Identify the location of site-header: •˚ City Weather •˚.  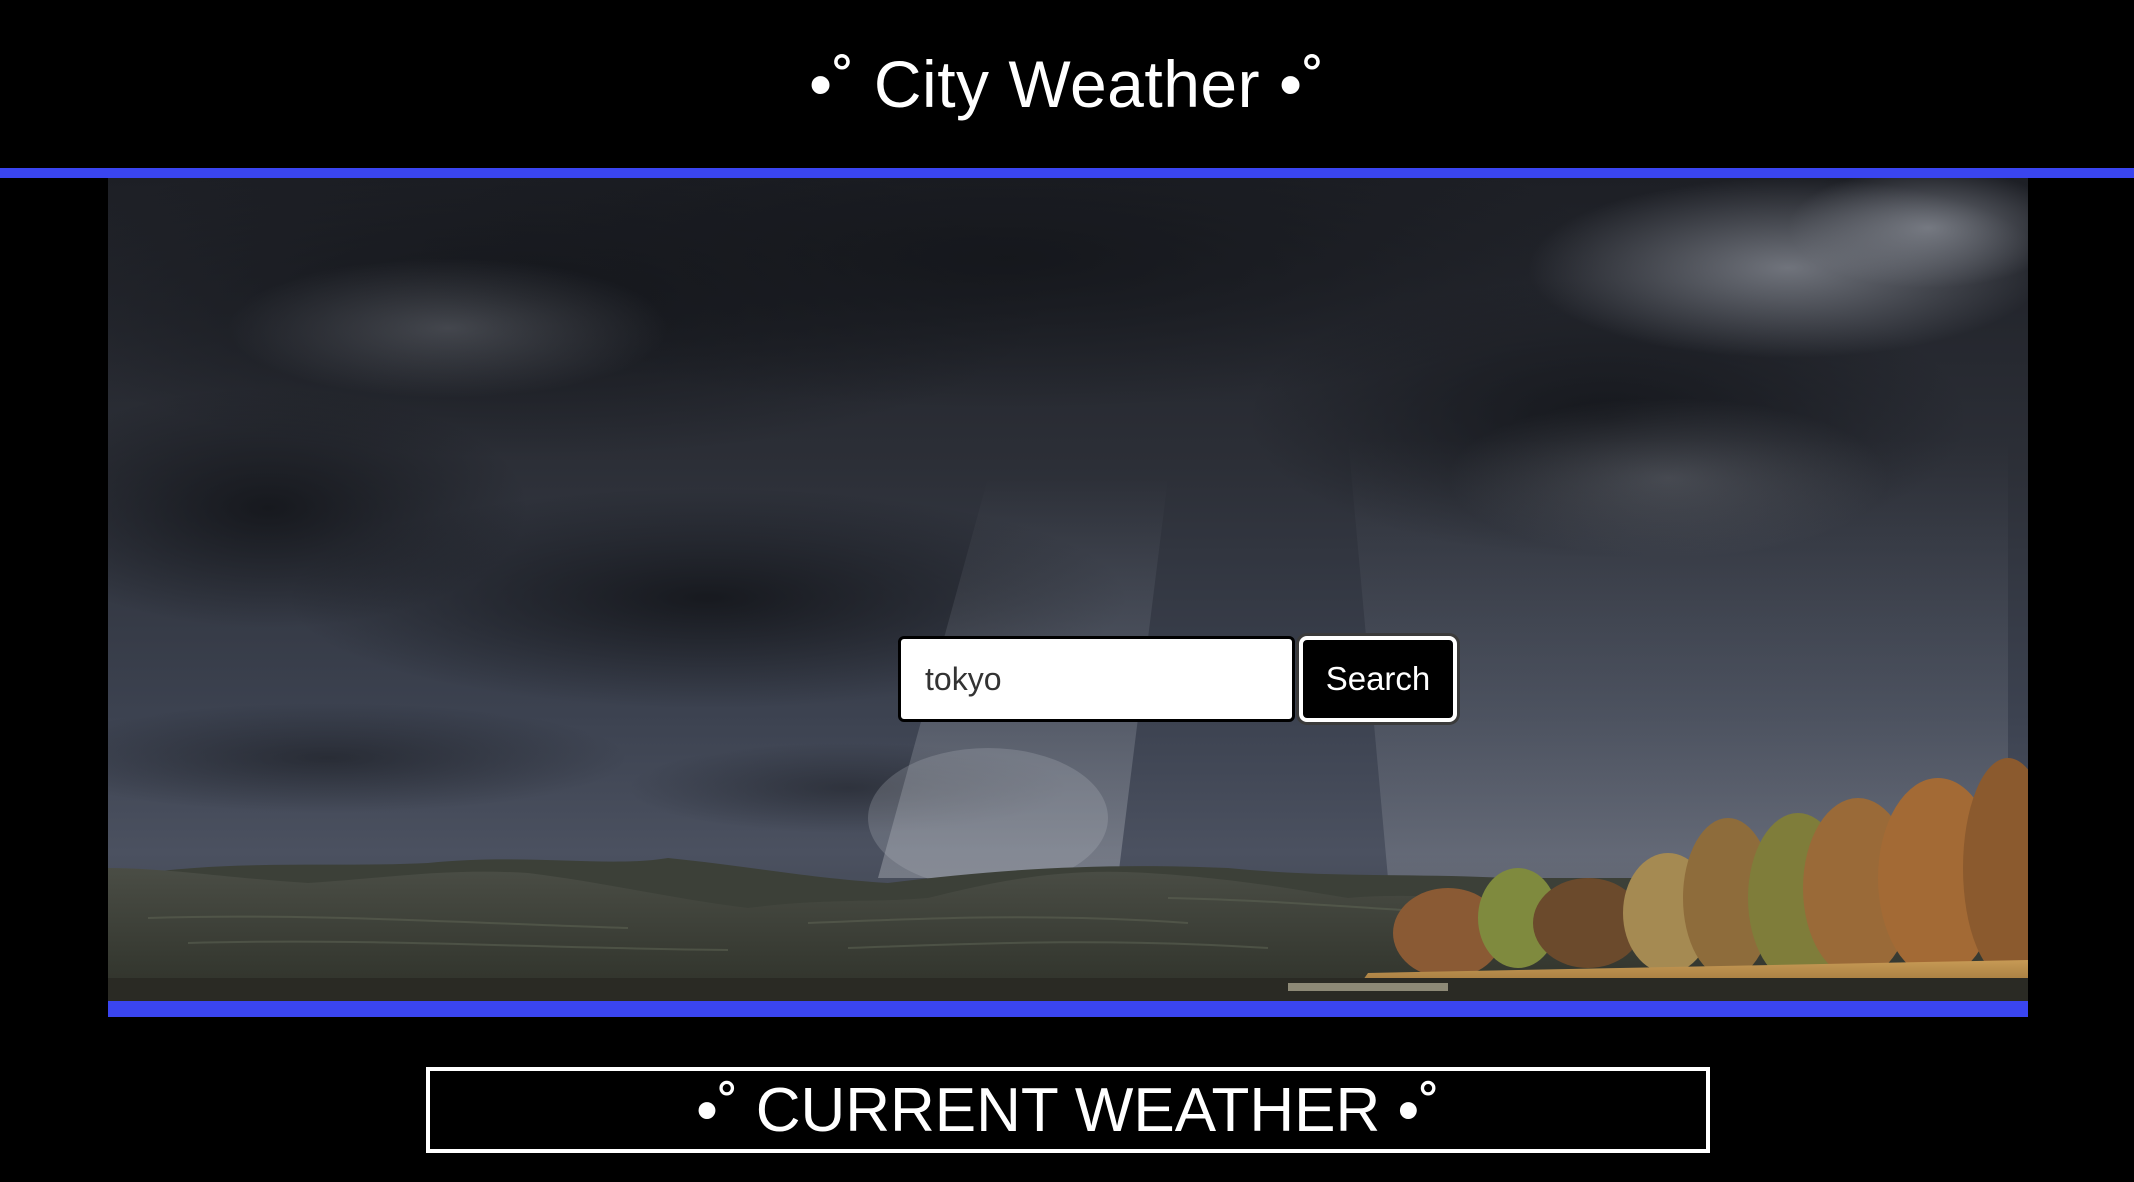
(1067, 84).